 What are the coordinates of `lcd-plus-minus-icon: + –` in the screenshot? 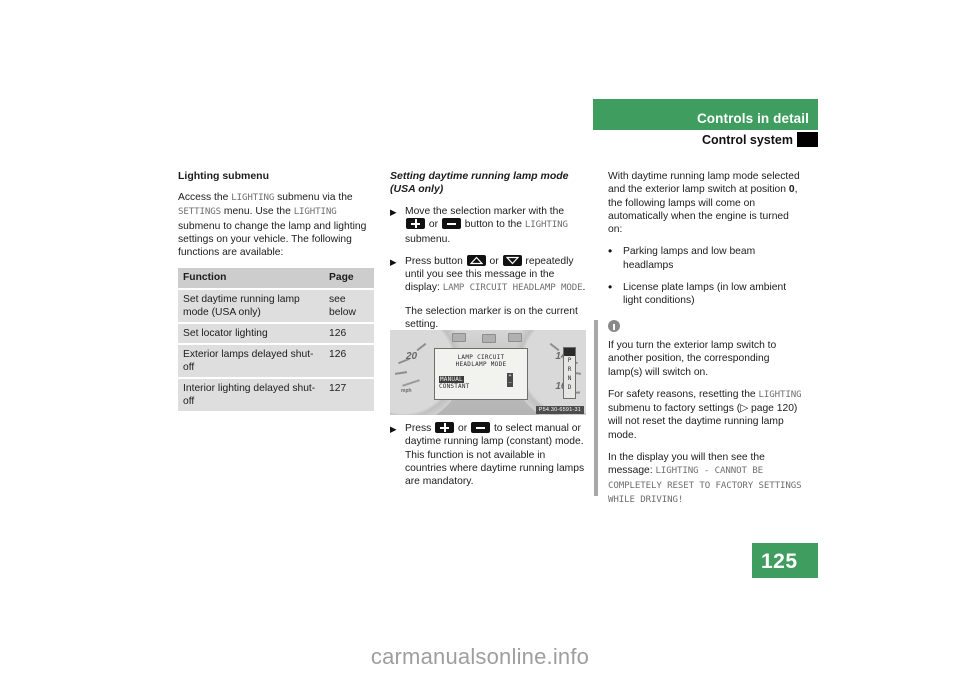 It's located at (510, 380).